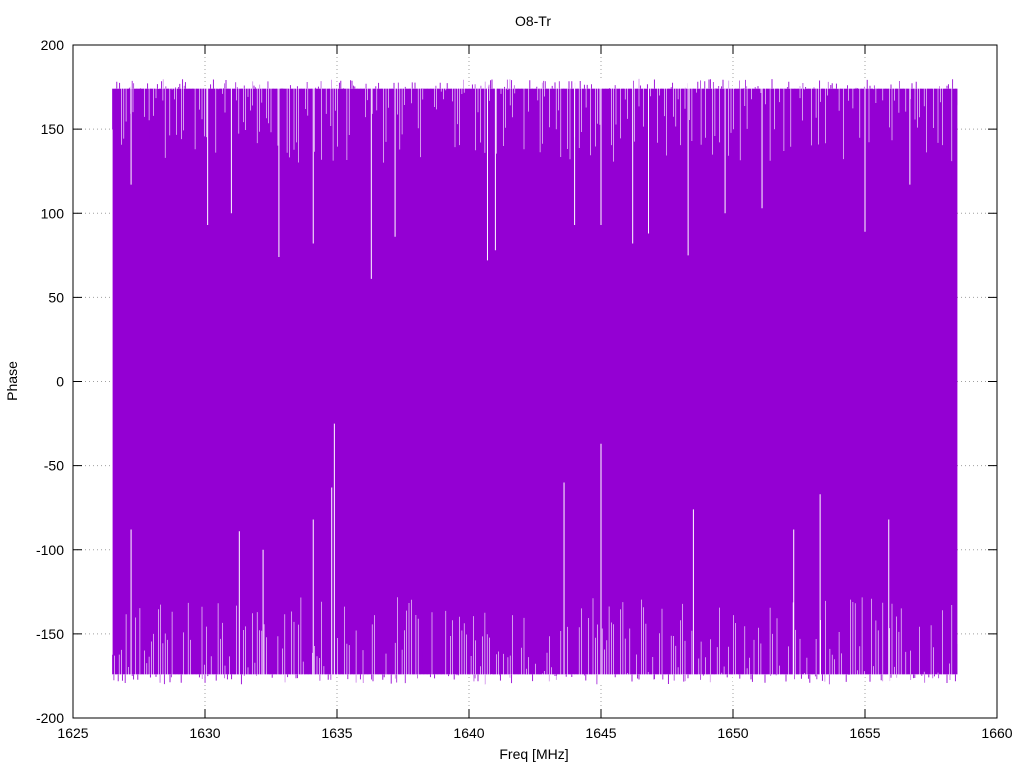  Describe the element at coordinates (53, 129) in the screenshot. I see `y-tick-label: 150` at that location.